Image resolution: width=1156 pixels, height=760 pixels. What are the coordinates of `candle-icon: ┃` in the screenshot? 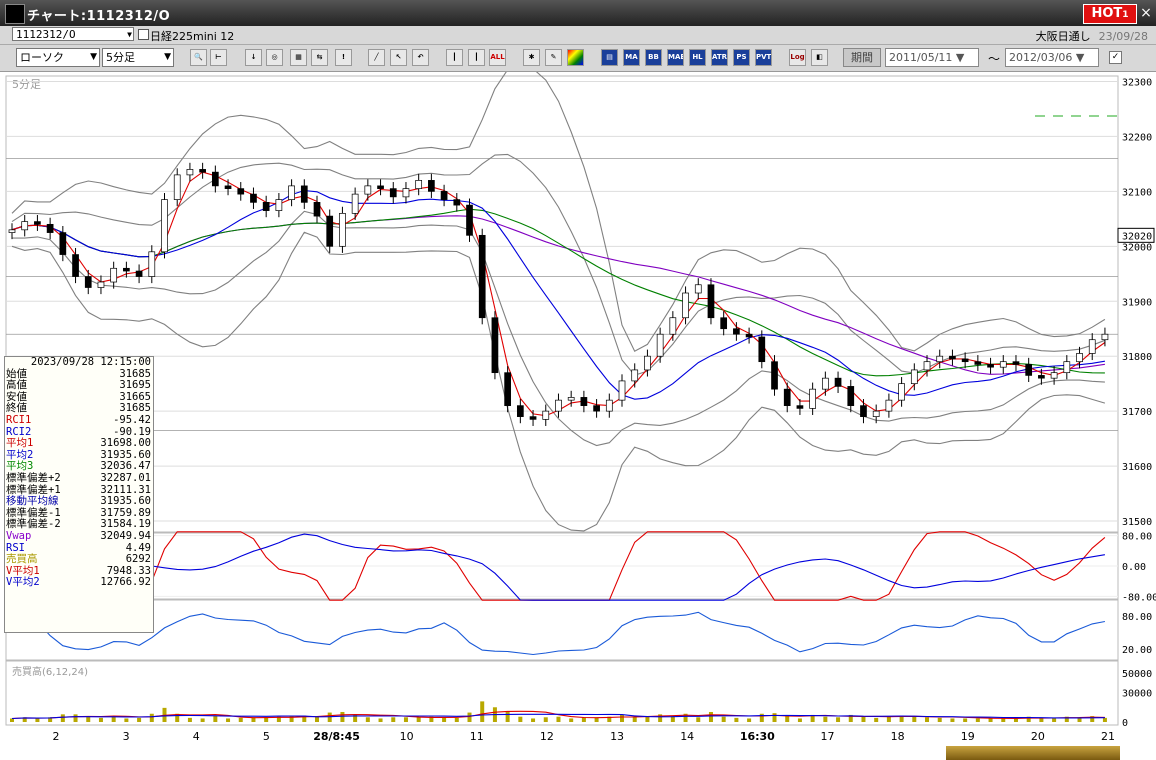 It's located at (454, 57).